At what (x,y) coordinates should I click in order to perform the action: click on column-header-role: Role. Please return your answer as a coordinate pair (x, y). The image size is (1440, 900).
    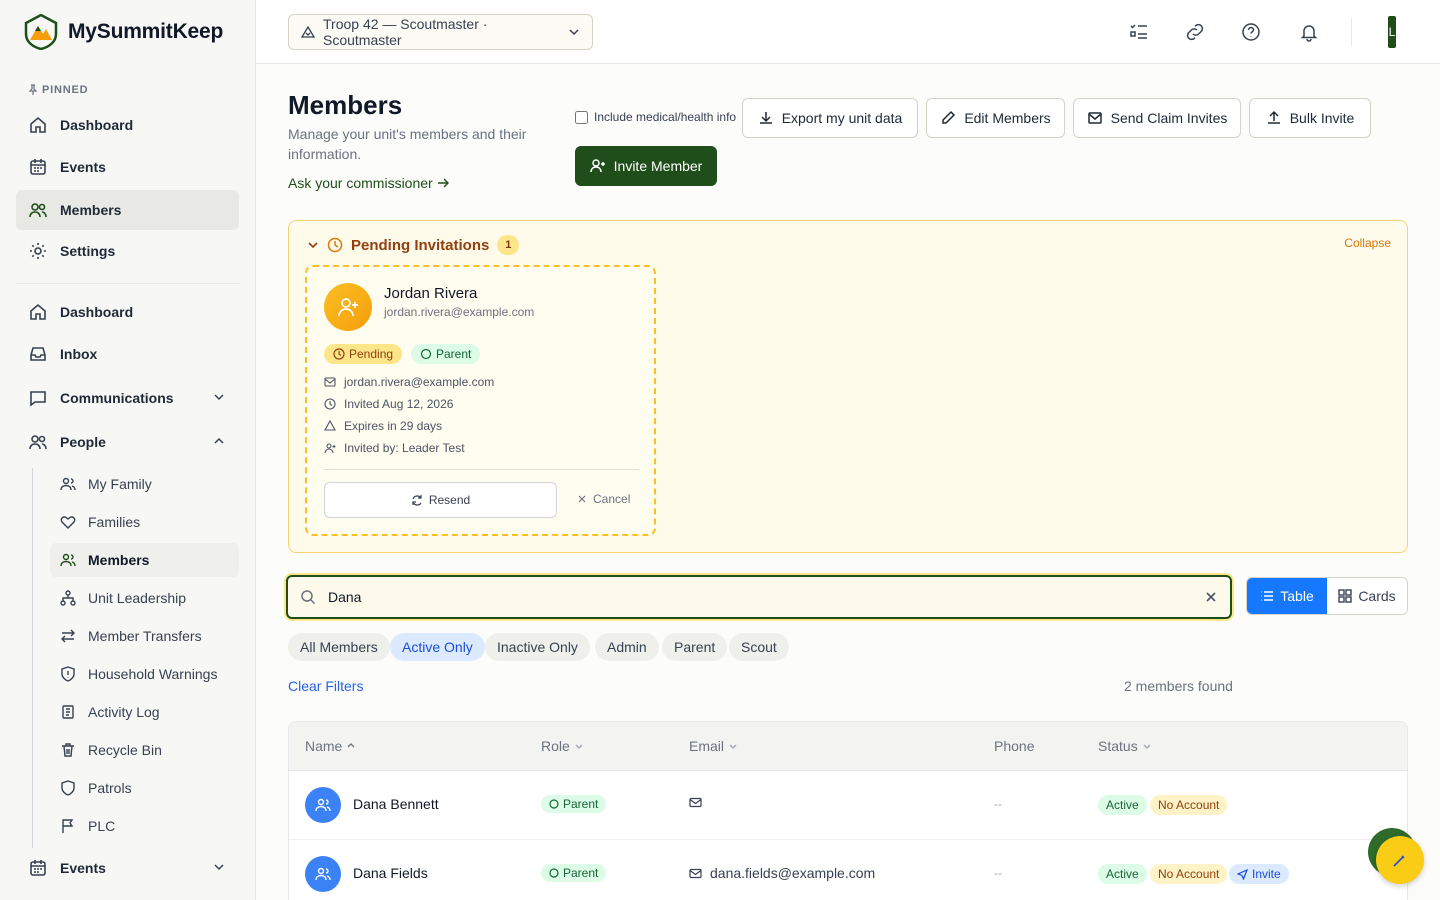
    Looking at the image, I should click on (562, 746).